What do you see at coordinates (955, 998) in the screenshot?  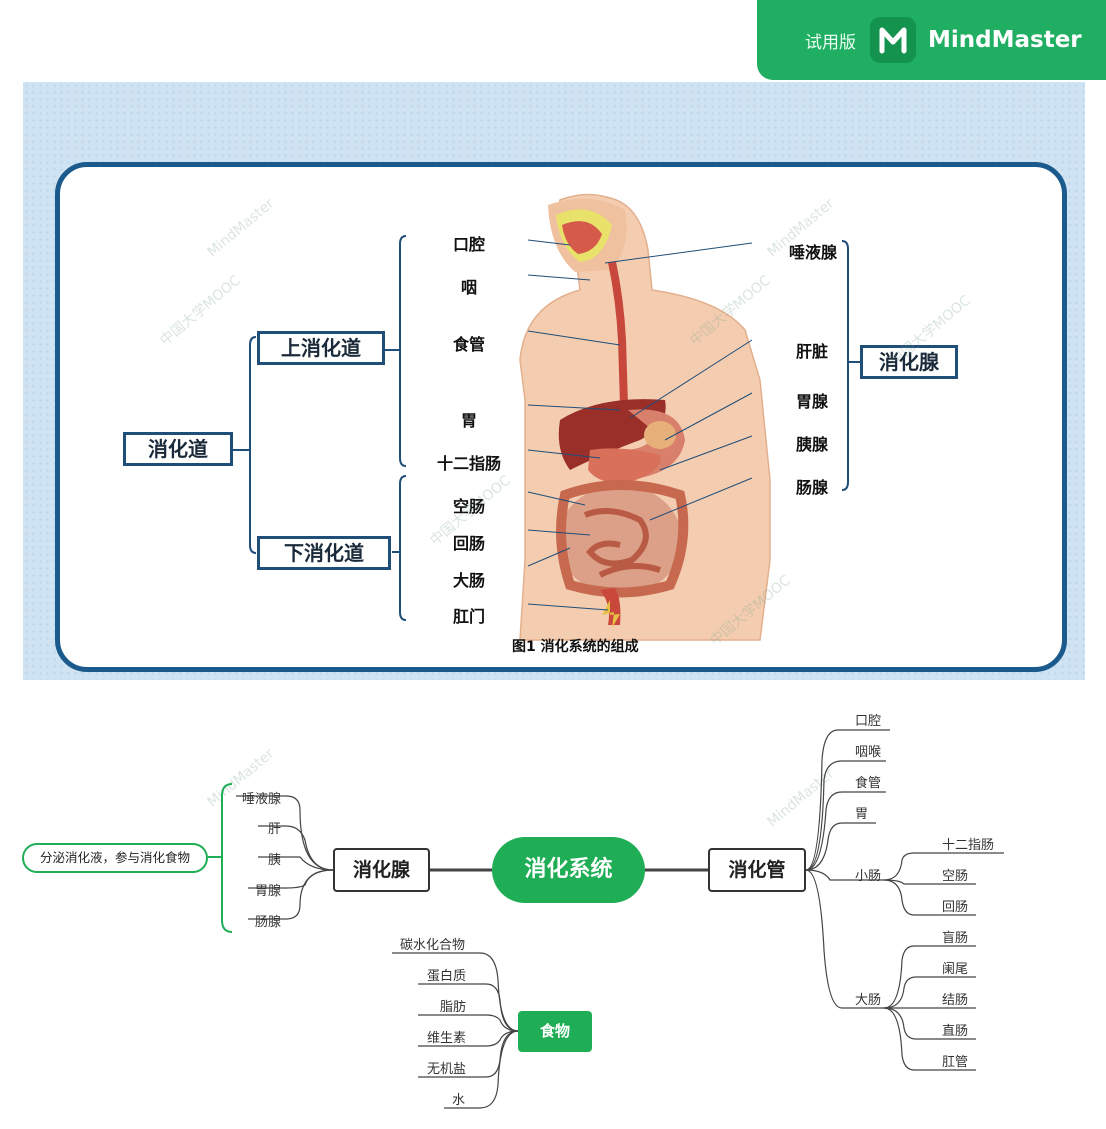 I see `large-intestine-leaf: 结肠` at bounding box center [955, 998].